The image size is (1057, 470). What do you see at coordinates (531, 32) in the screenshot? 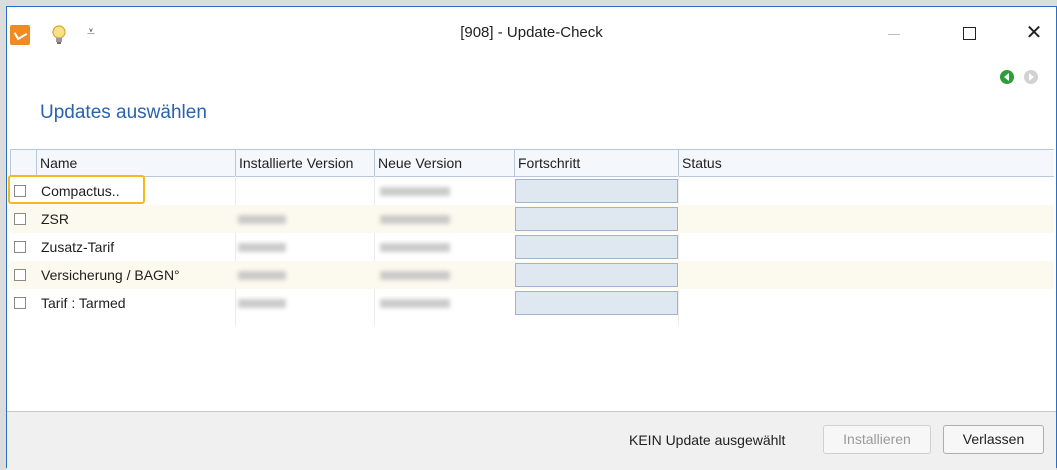
I see `title-bar: ⩡ [908] - Update-Check ✕` at bounding box center [531, 32].